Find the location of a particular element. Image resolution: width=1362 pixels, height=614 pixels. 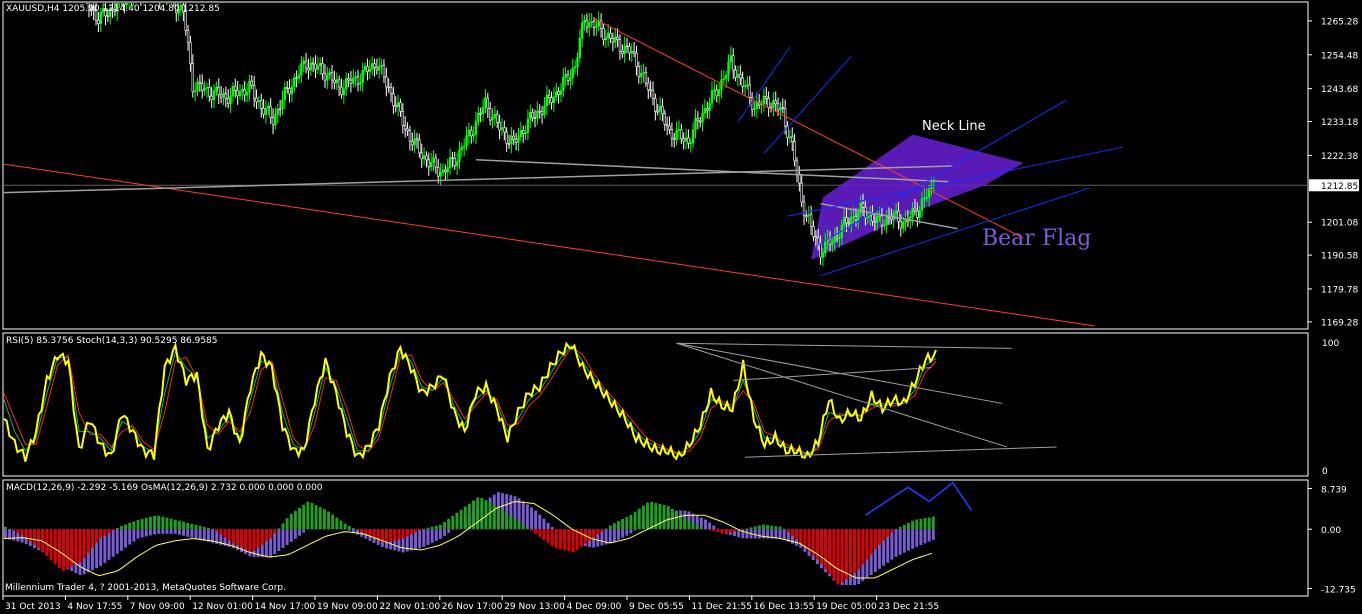

price-tick-label: 1222.38 is located at coordinates (1339, 157).